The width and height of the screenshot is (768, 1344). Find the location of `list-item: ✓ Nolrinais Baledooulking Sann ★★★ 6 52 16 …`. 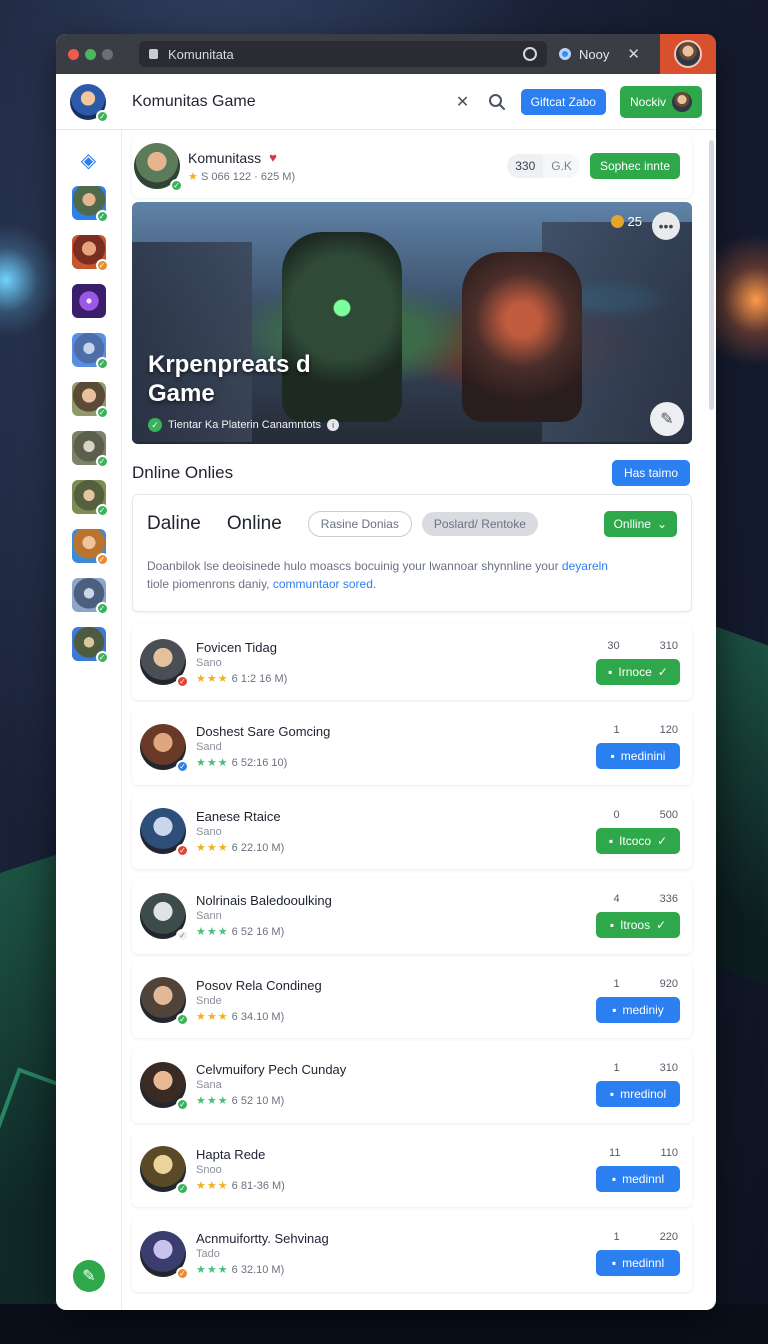

list-item: ✓ Nolrinais Baledooulking Sann ★★★ 6 52 16 … is located at coordinates (412, 915).